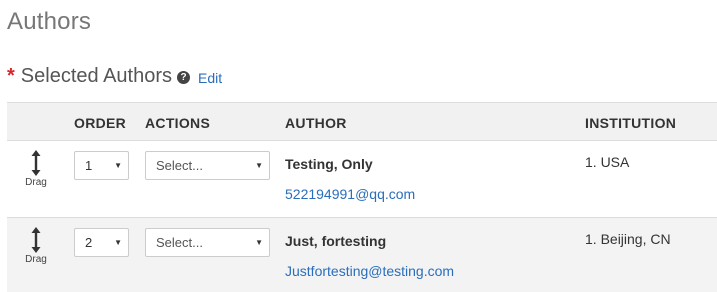  What do you see at coordinates (178, 123) in the screenshot?
I see `column-header-actions: ACTIONS` at bounding box center [178, 123].